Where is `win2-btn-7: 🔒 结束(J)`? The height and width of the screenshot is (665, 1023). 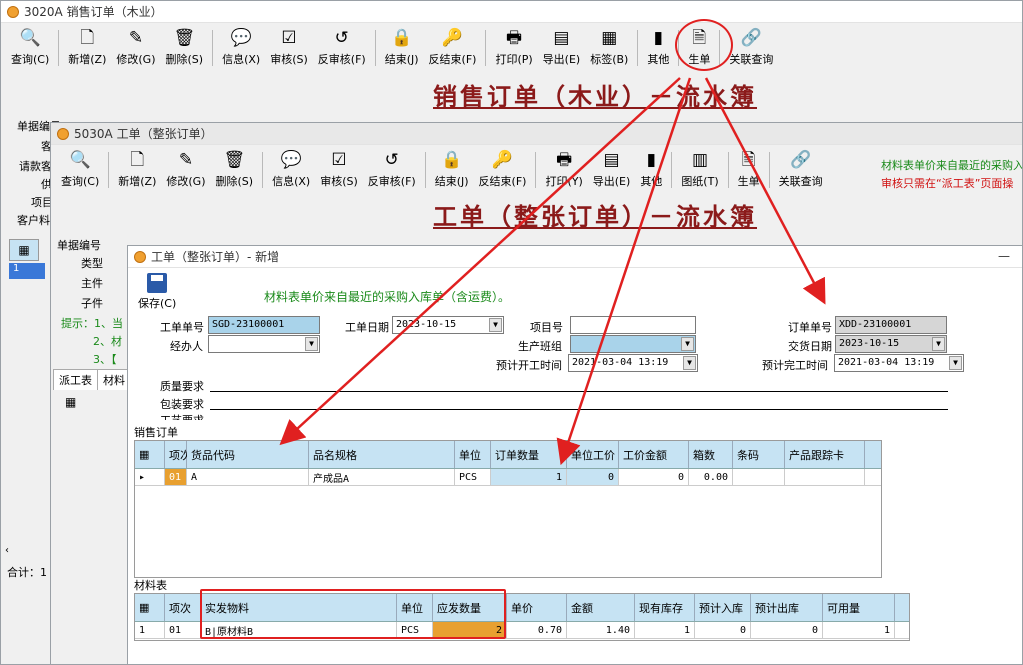 win2-btn-7: 🔒 结束(J) is located at coordinates (452, 169).